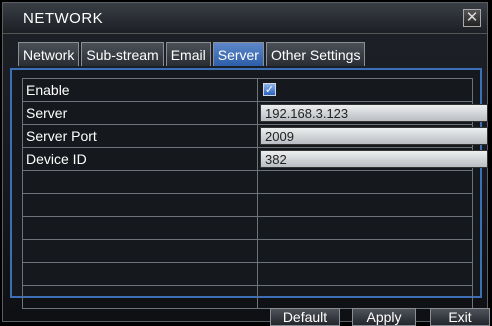 The width and height of the screenshot is (492, 326). I want to click on close-icon: ✕, so click(472, 18).